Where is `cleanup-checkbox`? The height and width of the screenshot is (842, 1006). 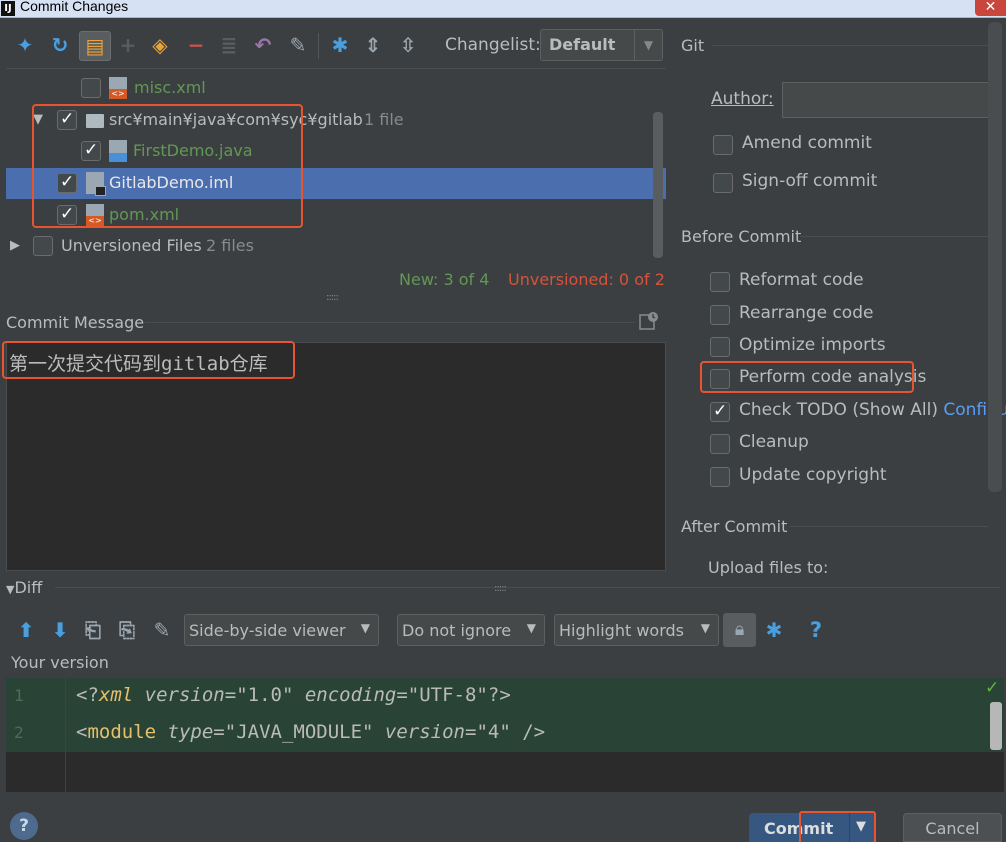 cleanup-checkbox is located at coordinates (720, 444).